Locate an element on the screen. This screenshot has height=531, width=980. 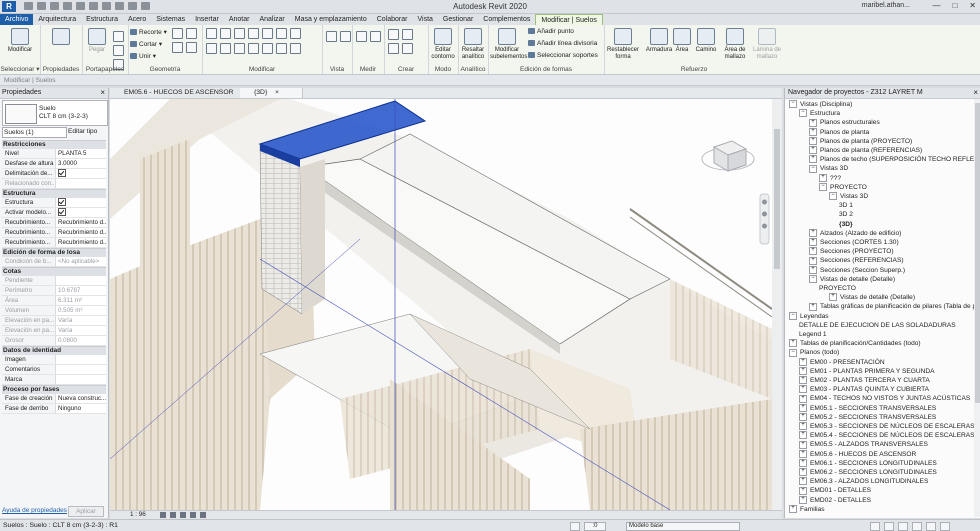
tree-node: + EM03 - PLANTAS QUINTA Y CUBIERTA is located at coordinates (864, 389).